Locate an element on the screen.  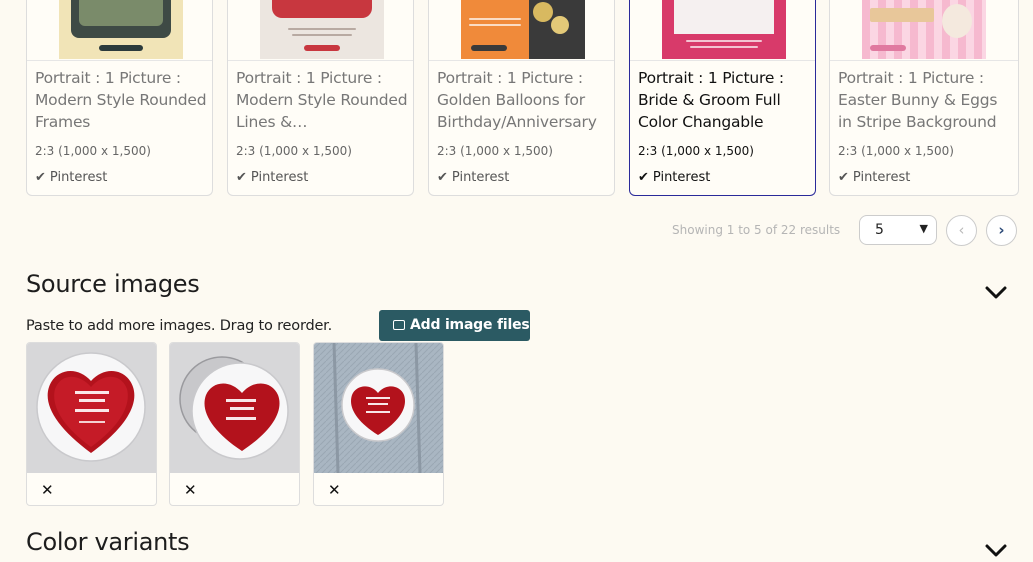
chevron-down-icon: ▼ is located at coordinates (923, 228).